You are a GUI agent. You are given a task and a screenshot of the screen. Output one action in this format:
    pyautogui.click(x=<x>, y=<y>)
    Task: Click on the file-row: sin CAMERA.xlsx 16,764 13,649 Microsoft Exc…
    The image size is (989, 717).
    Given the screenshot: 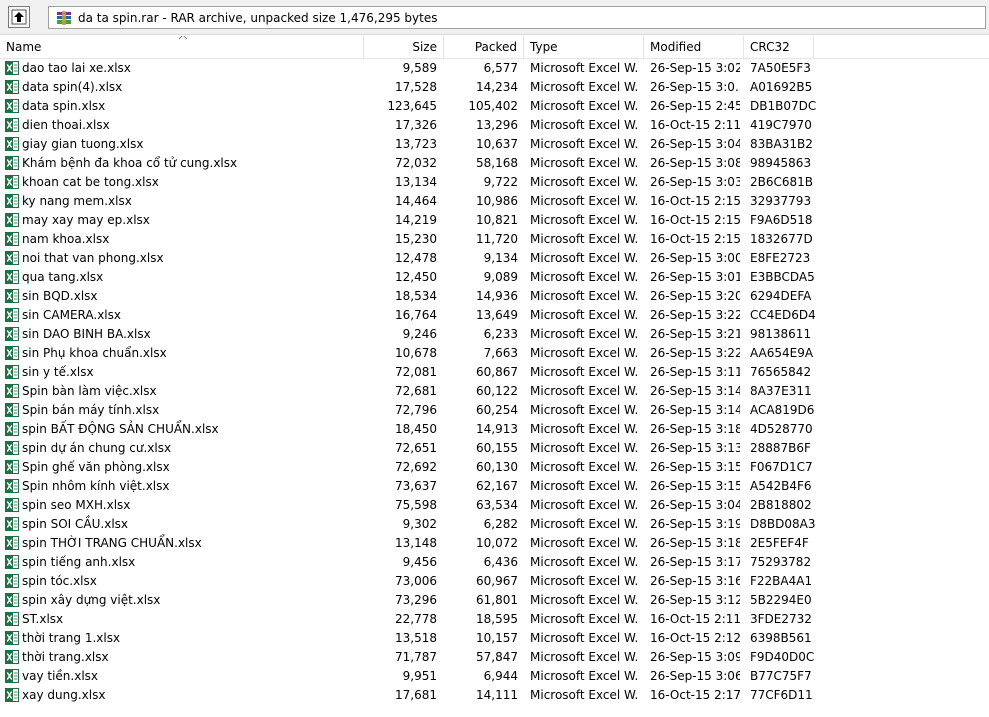 What is the action you would take?
    pyautogui.click(x=494, y=315)
    